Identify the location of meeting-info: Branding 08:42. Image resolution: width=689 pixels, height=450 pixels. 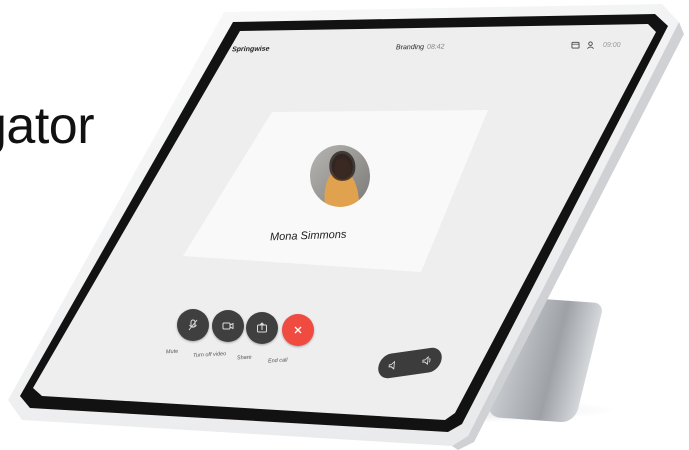
(420, 48).